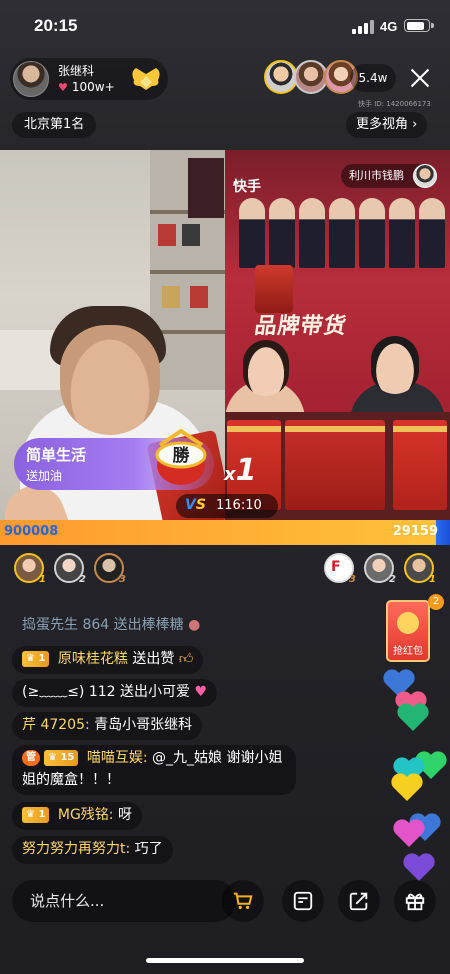 This screenshot has width=450, height=974. I want to click on status-time: 20:15, so click(56, 25).